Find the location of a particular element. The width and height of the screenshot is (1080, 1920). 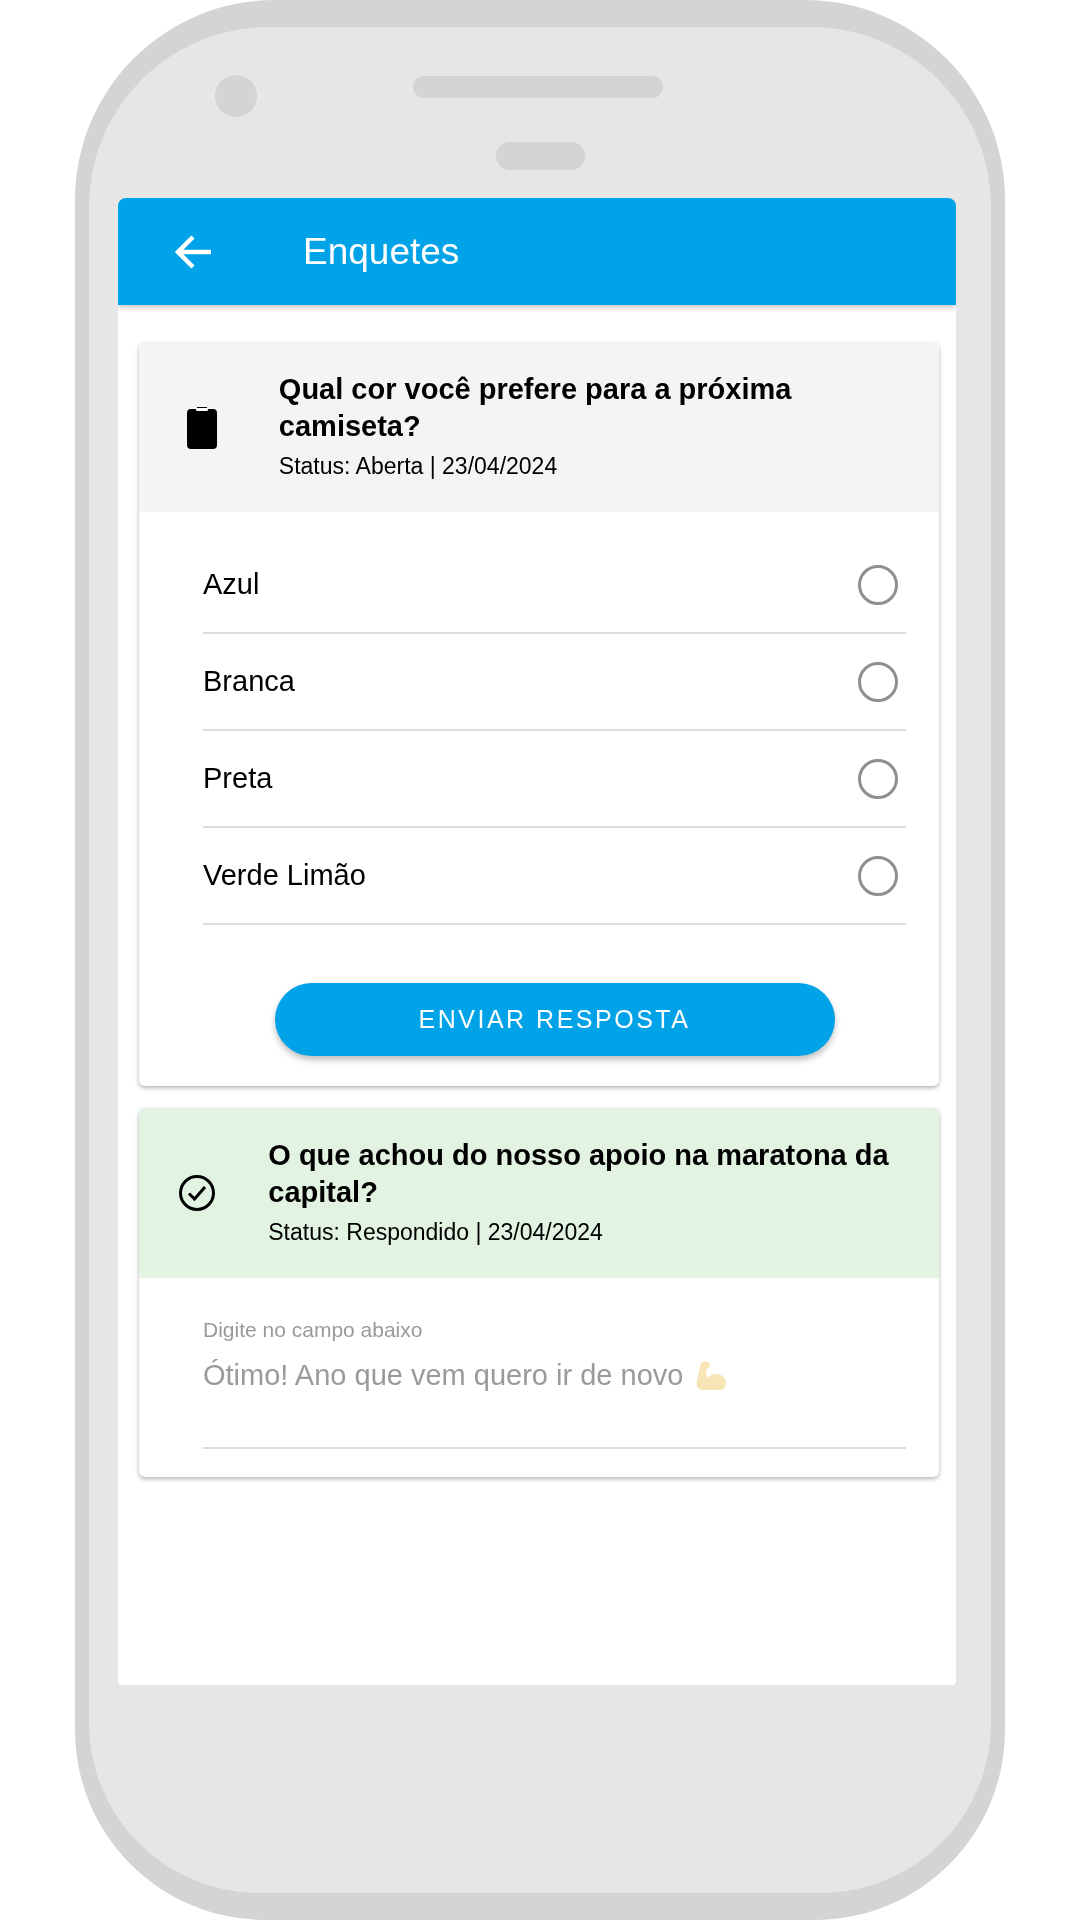

option-row: Branca is located at coordinates (554, 682).